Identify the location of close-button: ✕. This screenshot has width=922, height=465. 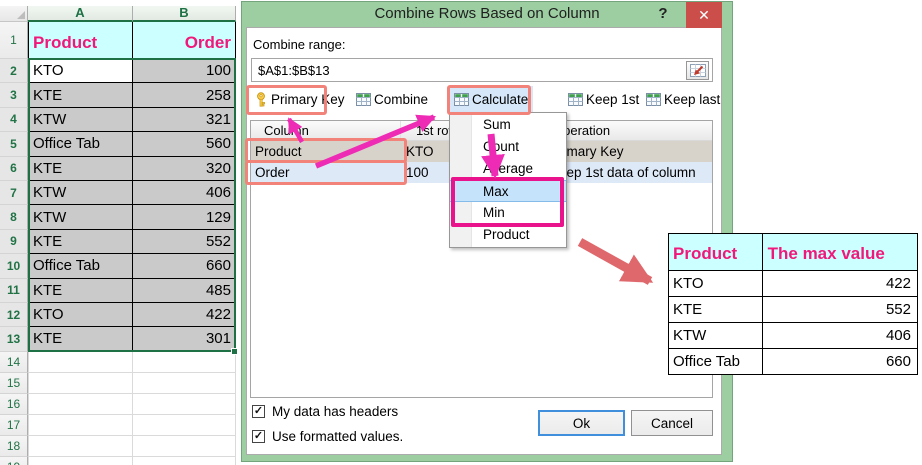
(704, 15).